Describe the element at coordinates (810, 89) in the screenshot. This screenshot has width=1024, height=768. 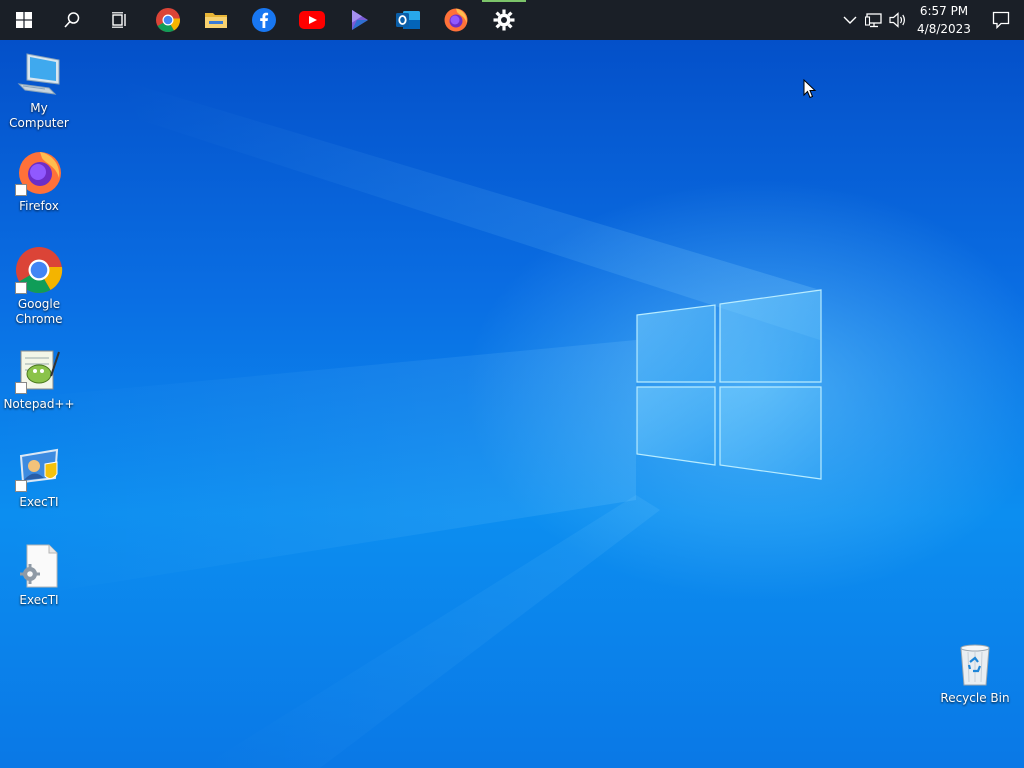
I see `mouse-cursor-icon` at that location.